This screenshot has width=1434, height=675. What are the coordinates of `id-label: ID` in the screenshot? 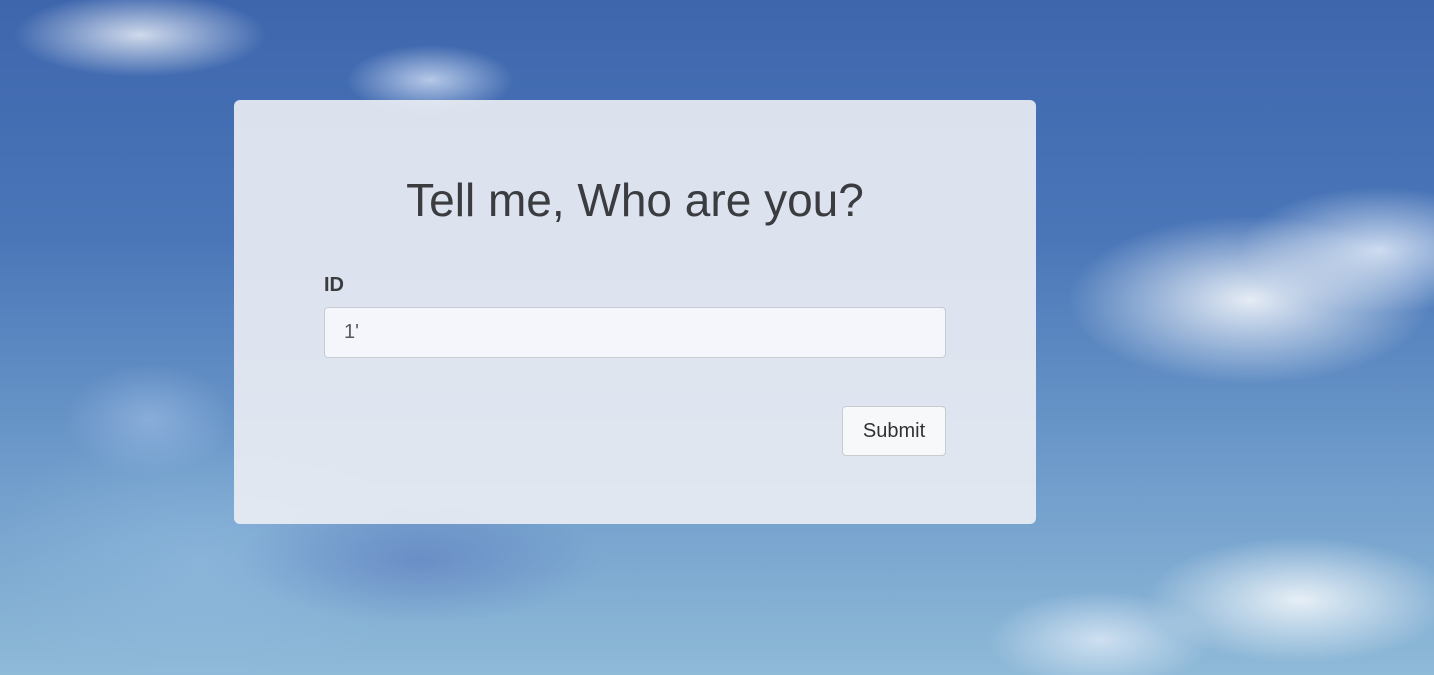 It's located at (334, 285).